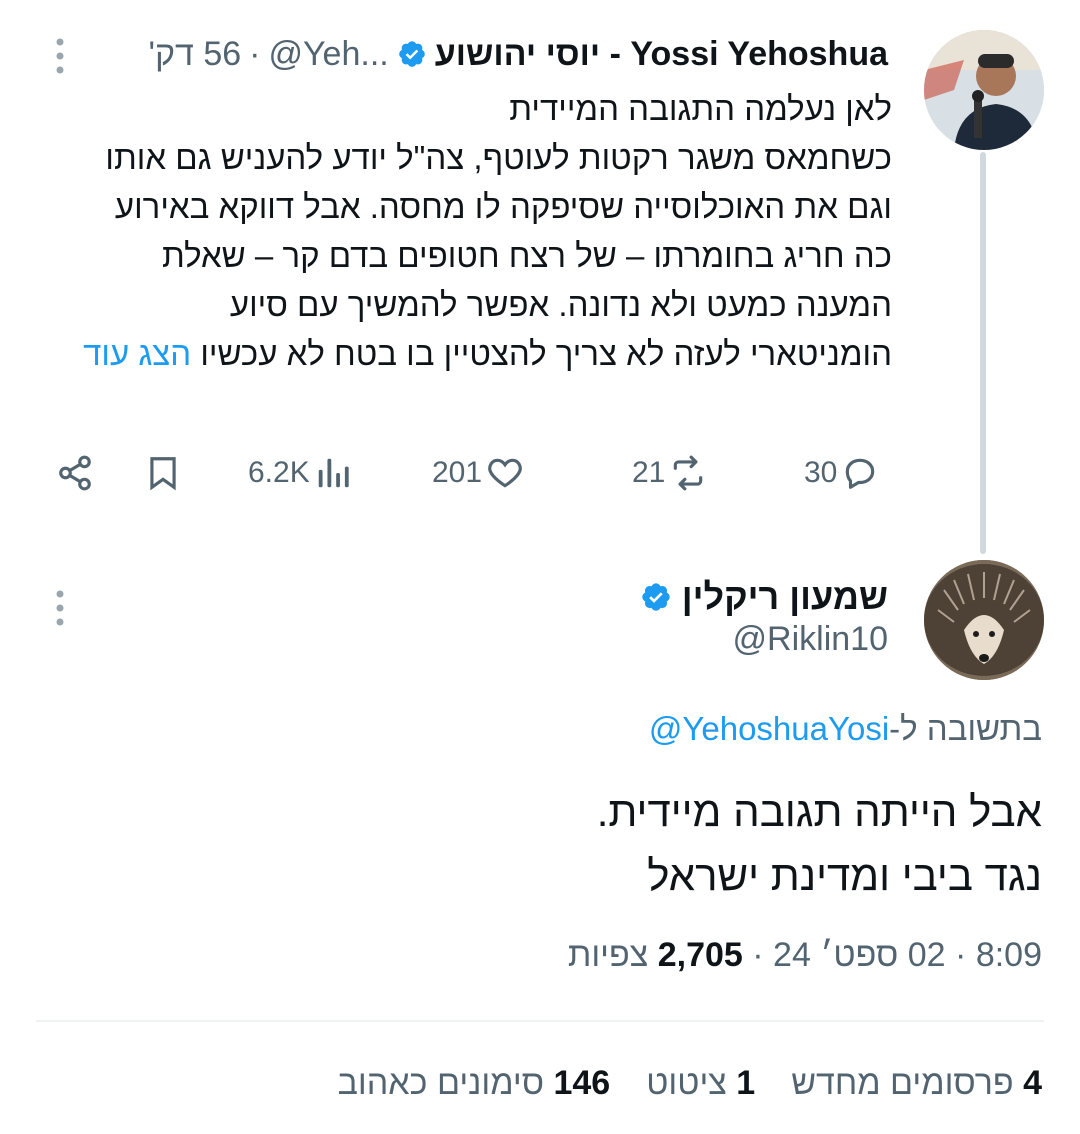  Describe the element at coordinates (902, 1083) in the screenshot. I see `reposts-label: פרסומים מחדש` at that location.